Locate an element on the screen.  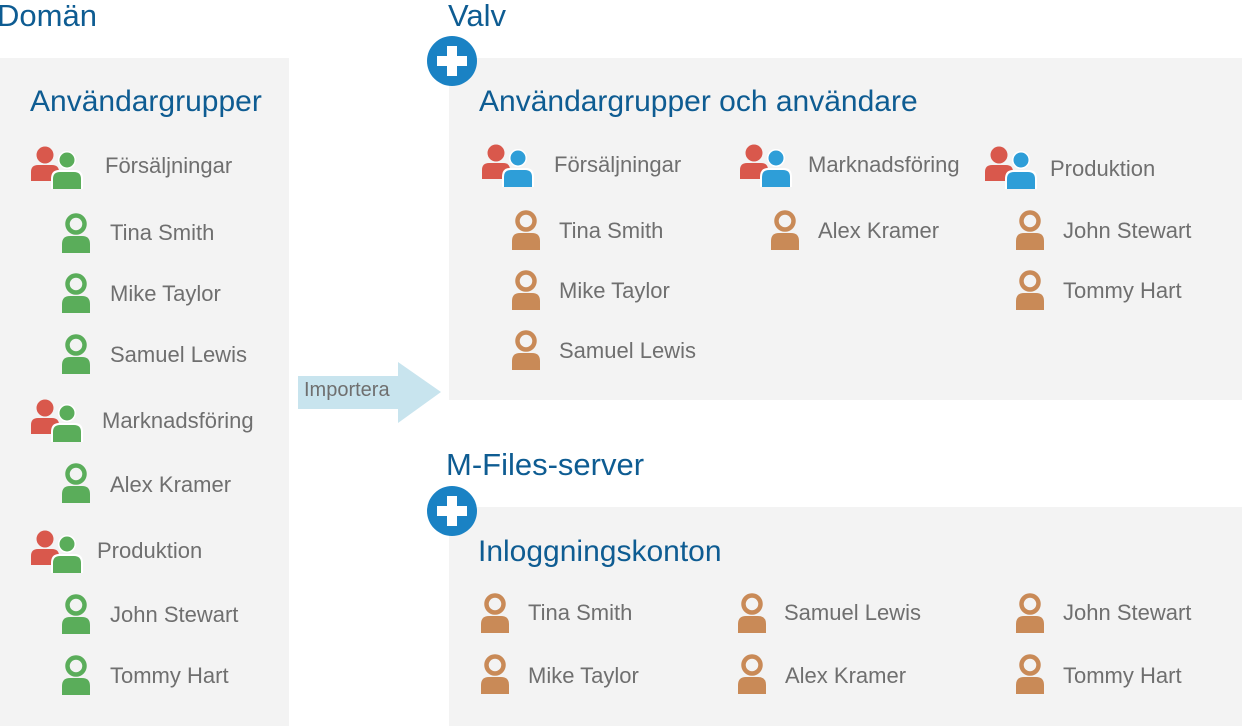
vault-user-label: John Stewart is located at coordinates (1127, 230).